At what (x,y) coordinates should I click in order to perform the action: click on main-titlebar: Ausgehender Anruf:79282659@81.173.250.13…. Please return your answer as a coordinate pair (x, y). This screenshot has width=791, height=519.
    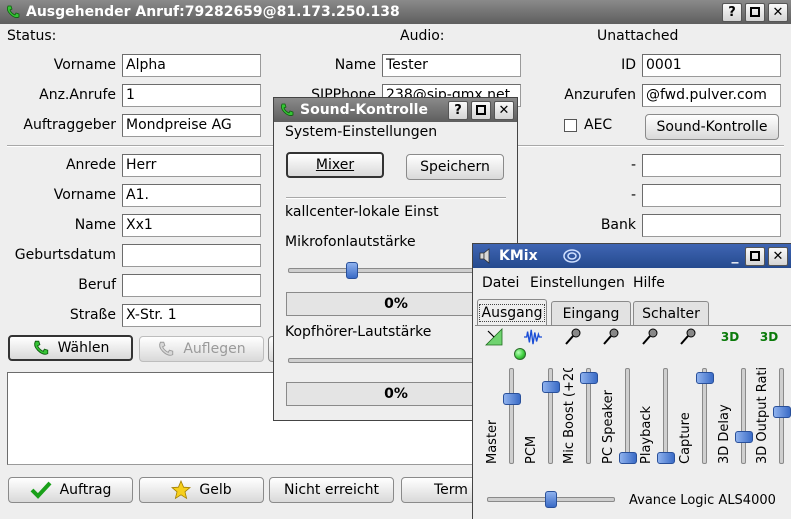
    Looking at the image, I should click on (395, 12).